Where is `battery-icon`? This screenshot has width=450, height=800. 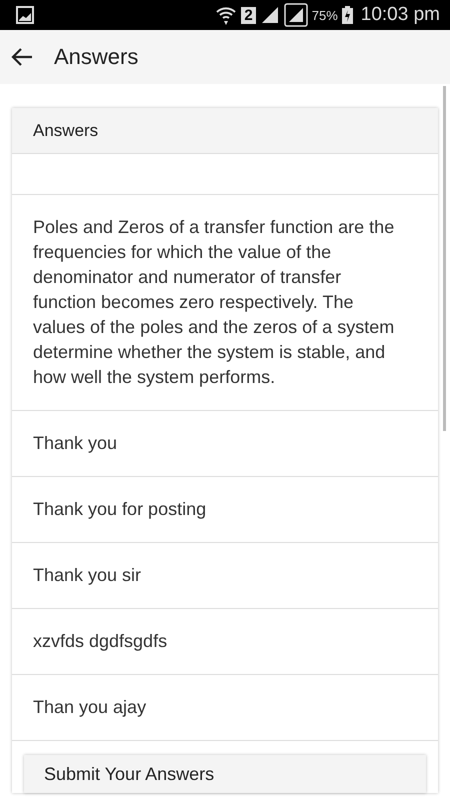 battery-icon is located at coordinates (347, 15).